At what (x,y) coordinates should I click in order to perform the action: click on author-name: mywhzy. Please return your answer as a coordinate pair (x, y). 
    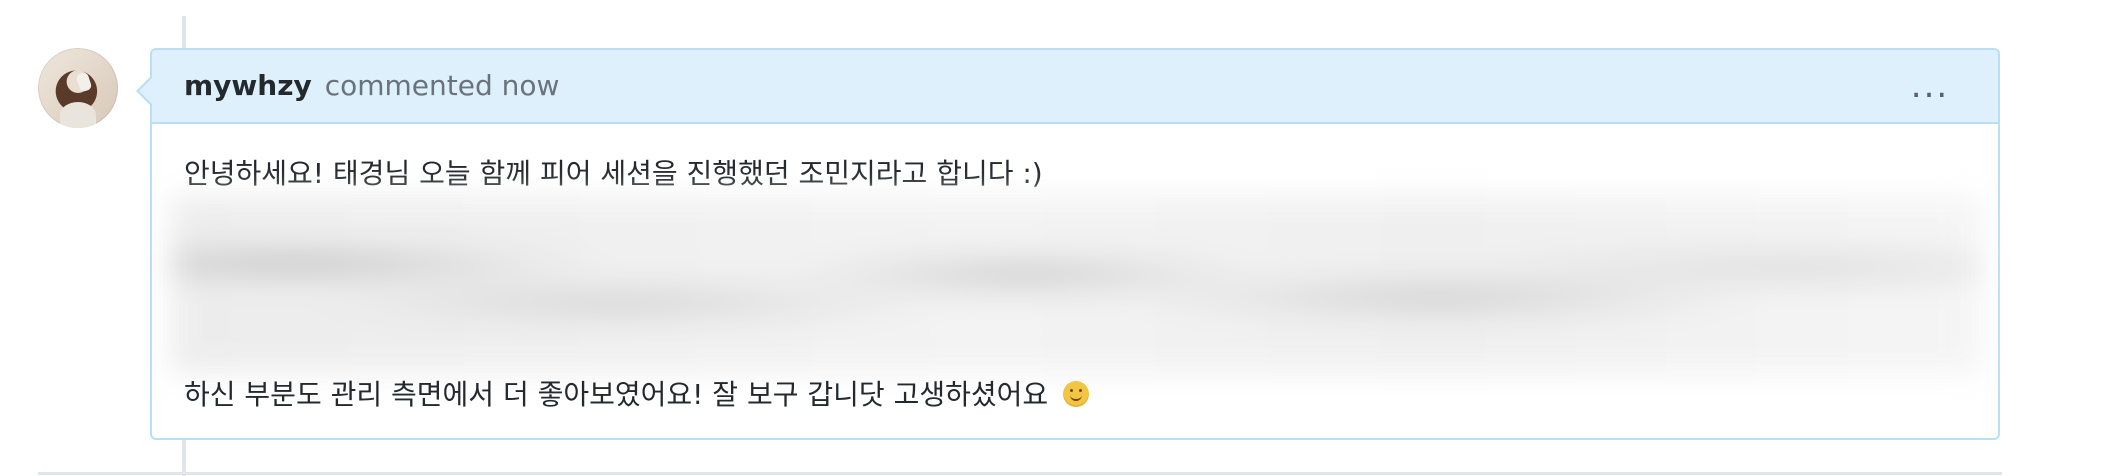
    Looking at the image, I should click on (248, 85).